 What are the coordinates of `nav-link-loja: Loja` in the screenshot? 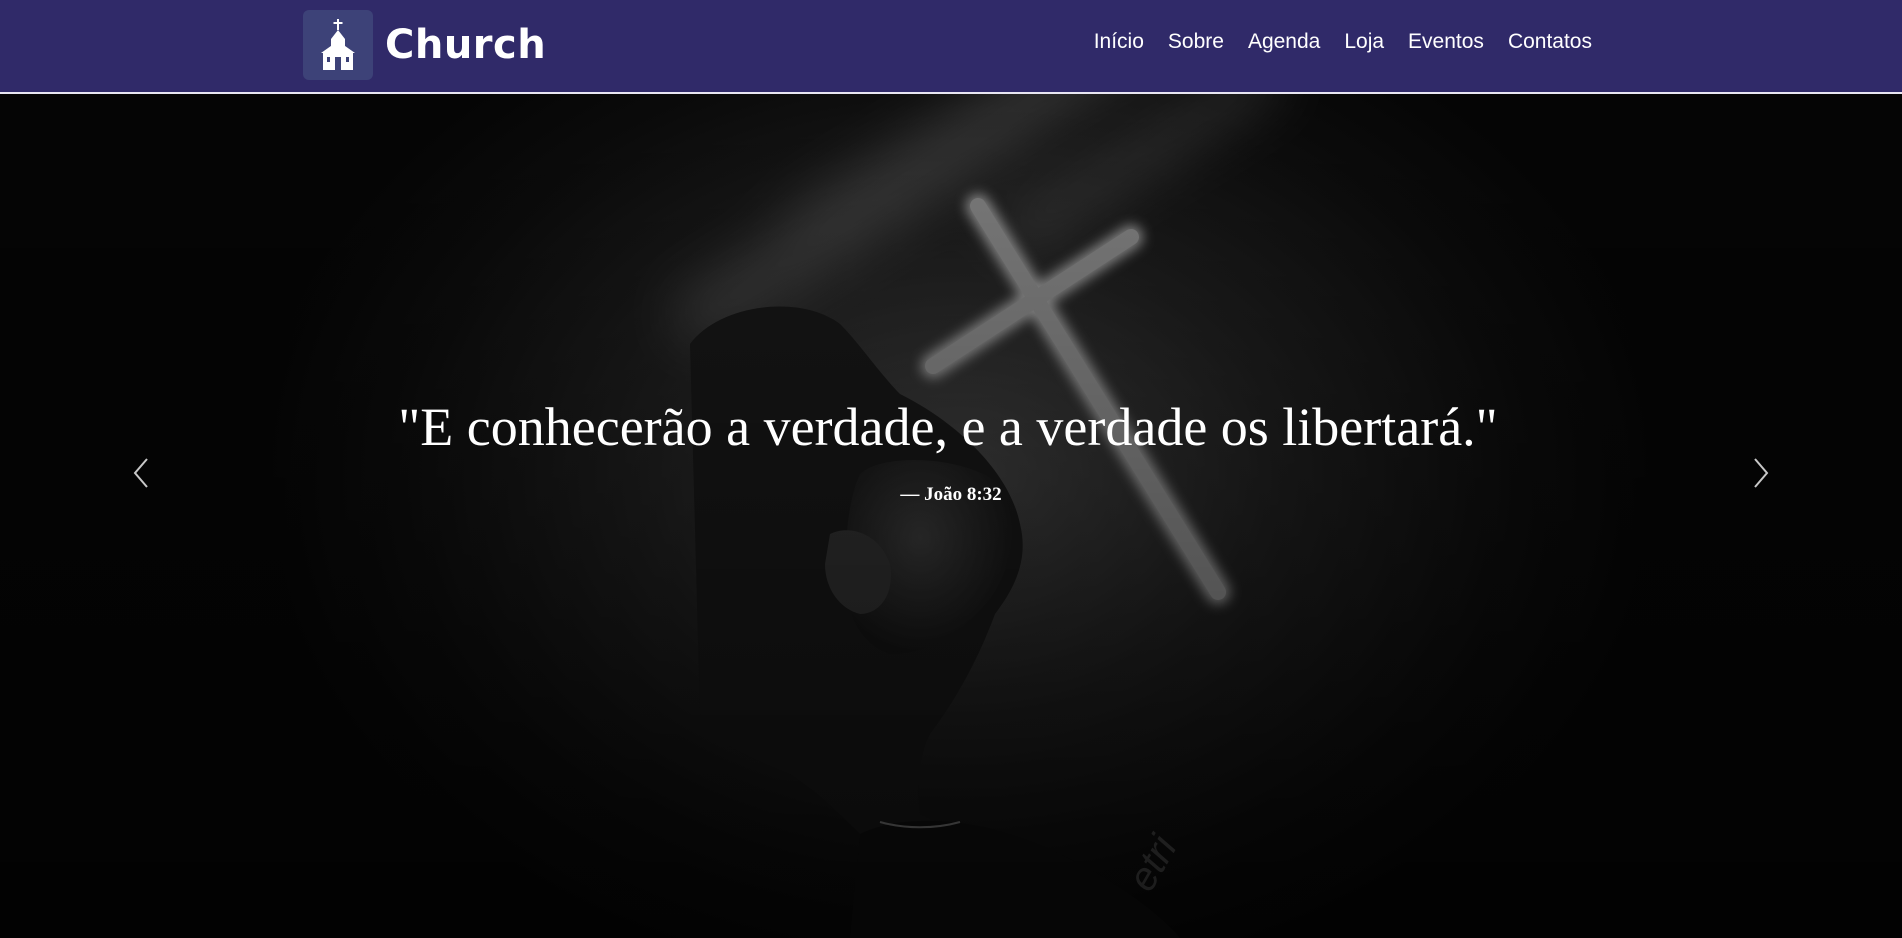 It's located at (1364, 41).